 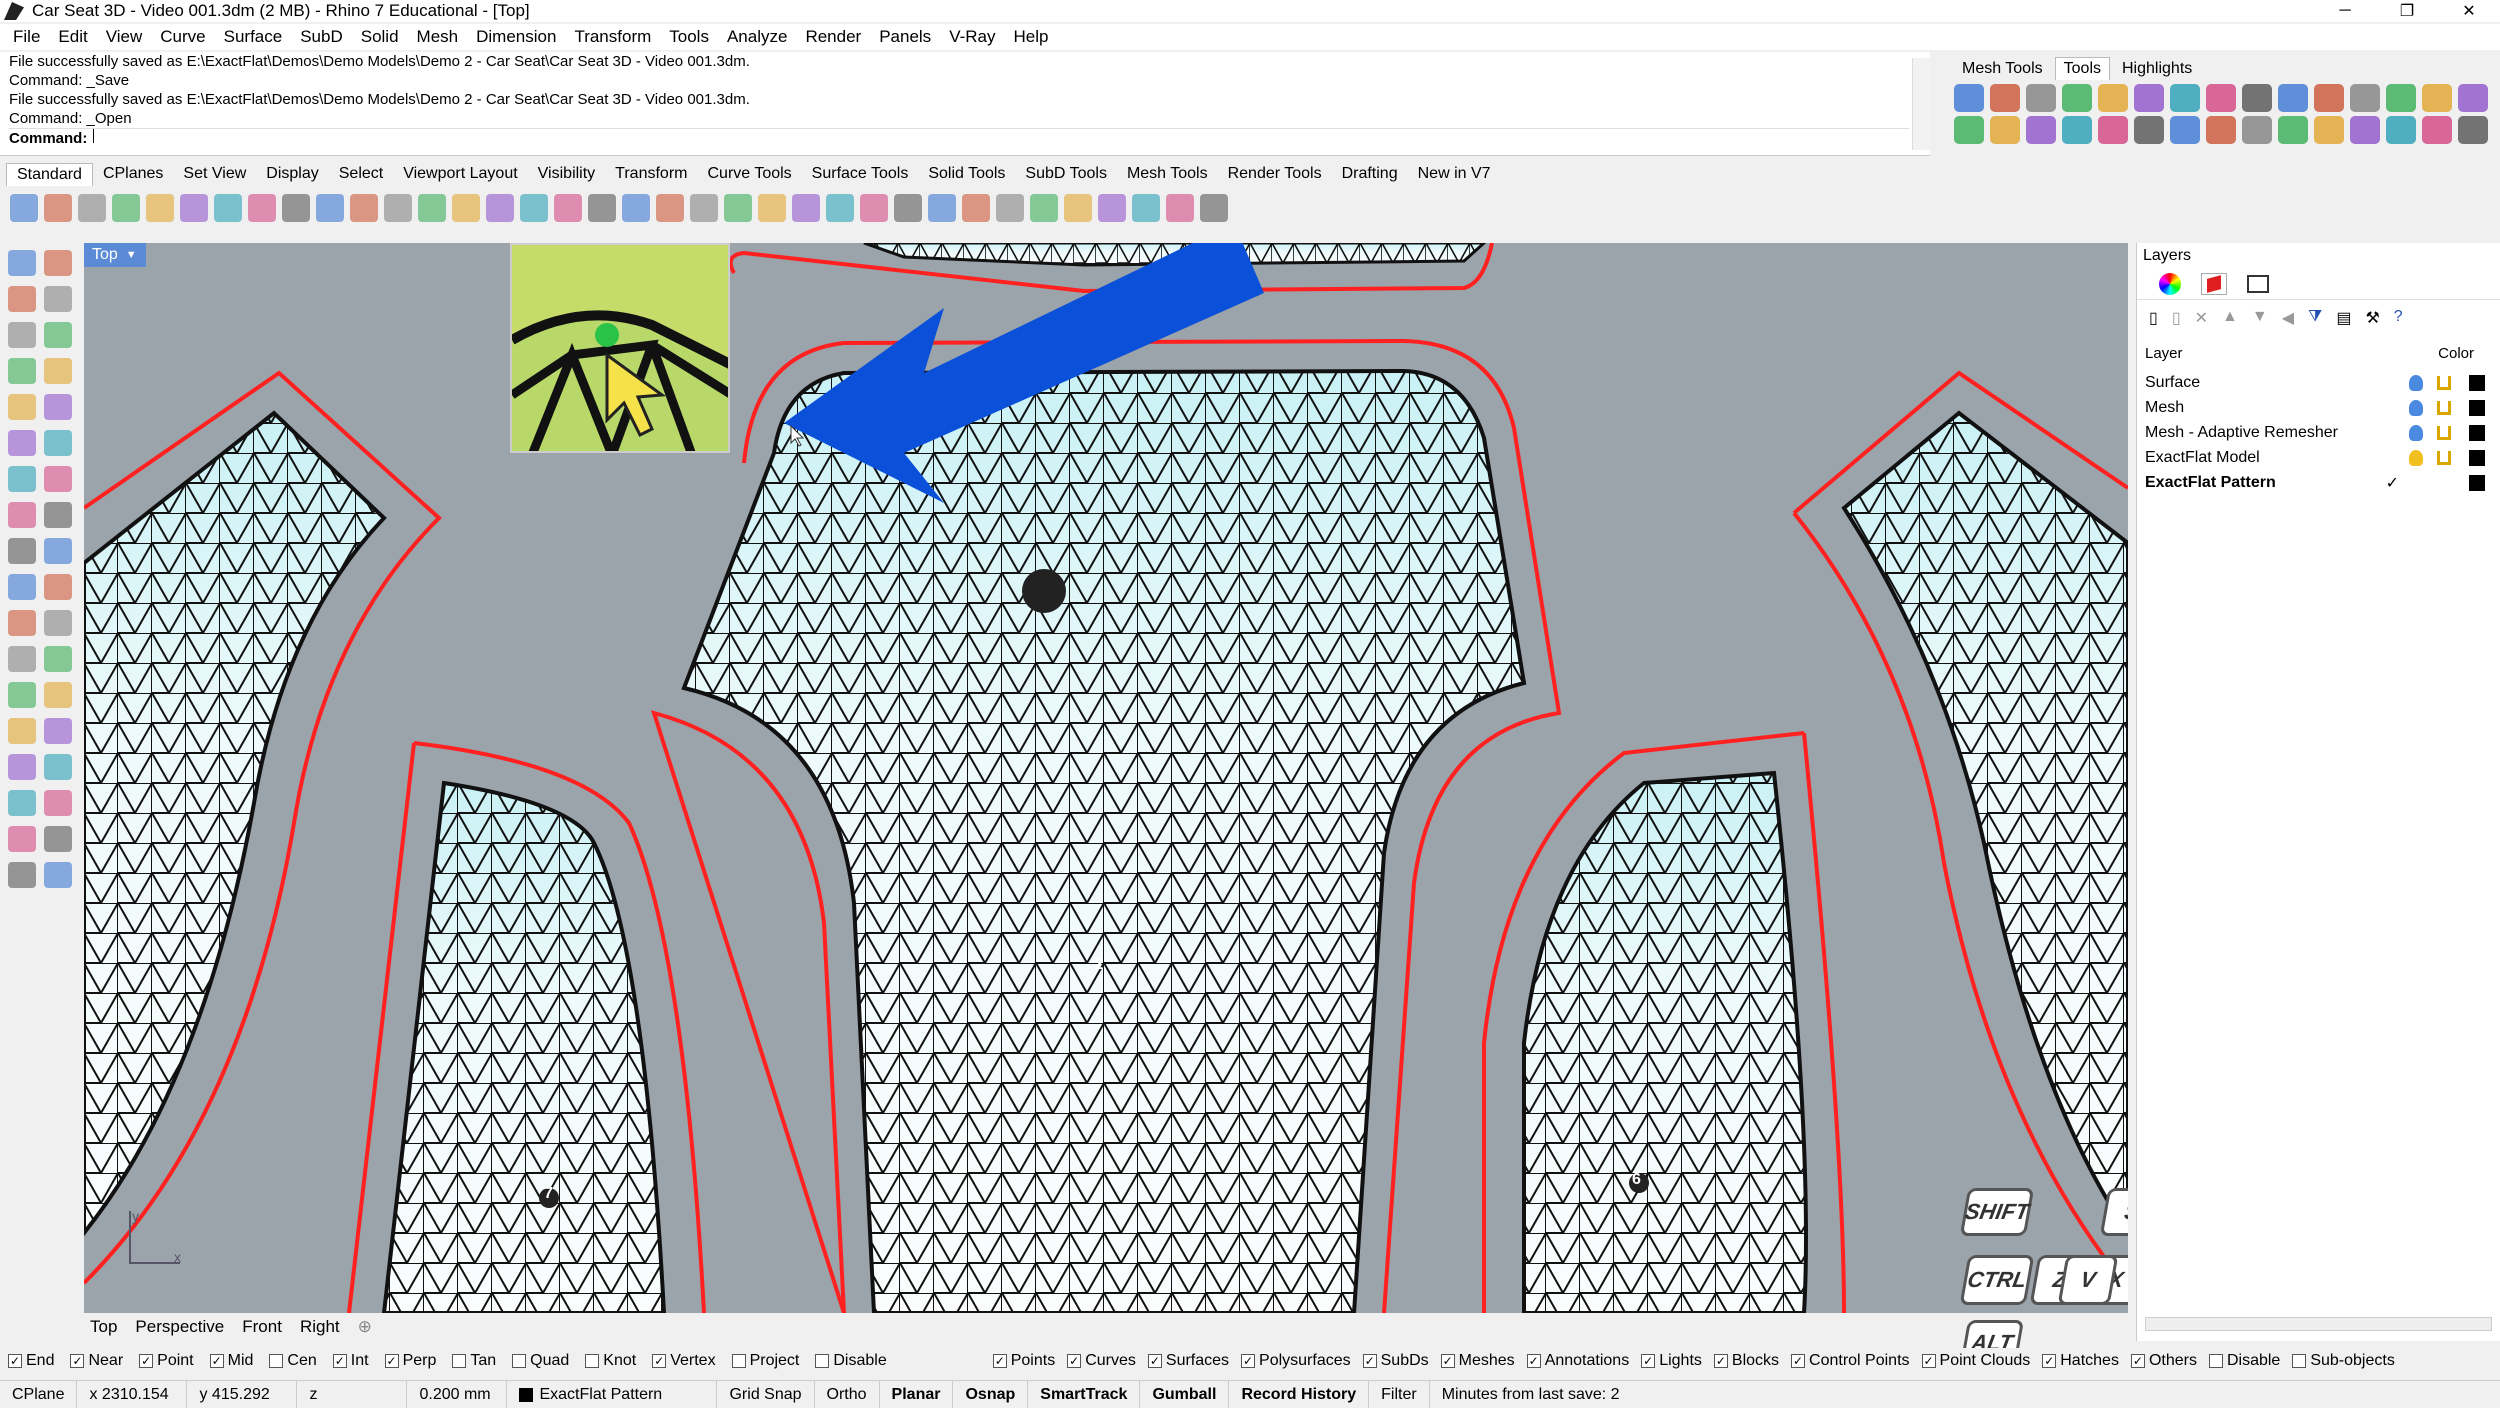 What do you see at coordinates (610, 1361) in the screenshot?
I see `osnap-knot: Knot` at bounding box center [610, 1361].